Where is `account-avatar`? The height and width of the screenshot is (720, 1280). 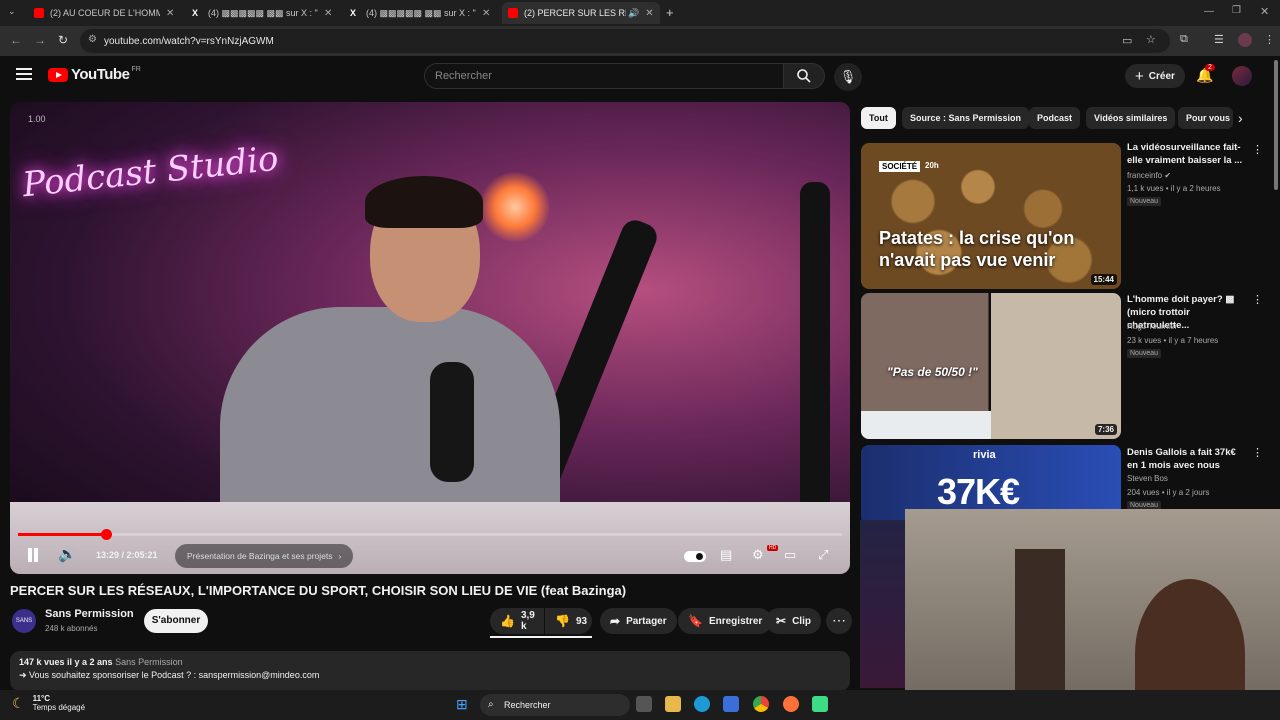 account-avatar is located at coordinates (1242, 76).